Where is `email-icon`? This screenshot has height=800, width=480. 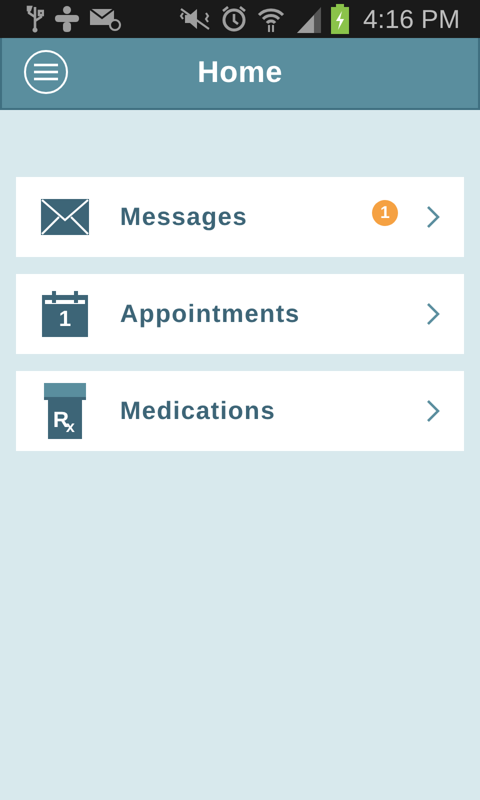
email-icon is located at coordinates (106, 19).